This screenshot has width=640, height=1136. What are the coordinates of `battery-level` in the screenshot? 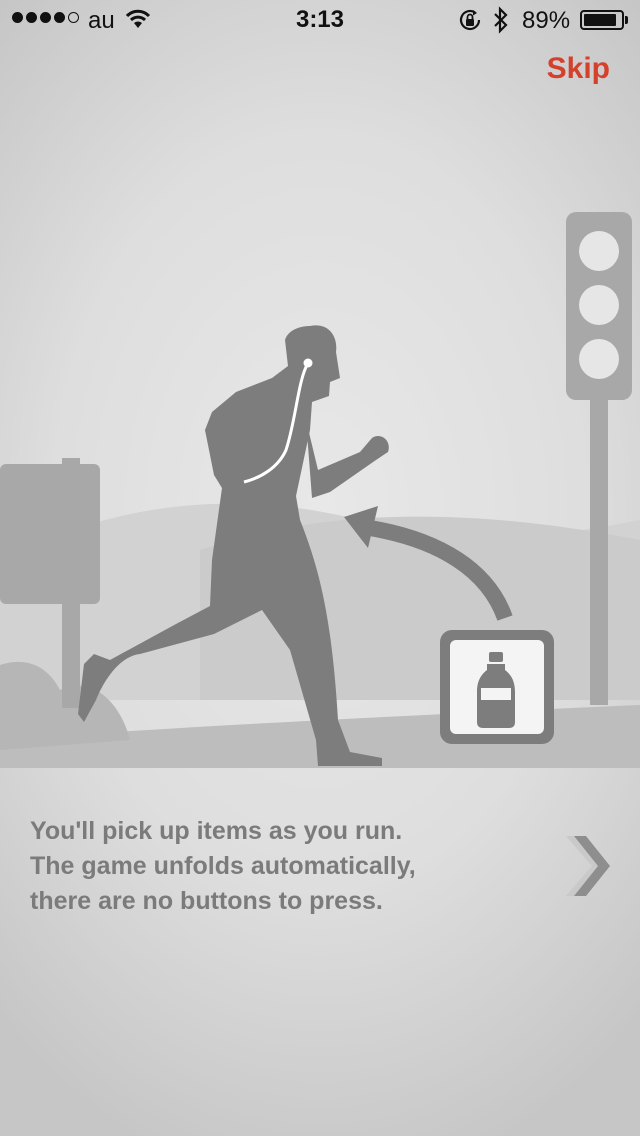 It's located at (600, 20).